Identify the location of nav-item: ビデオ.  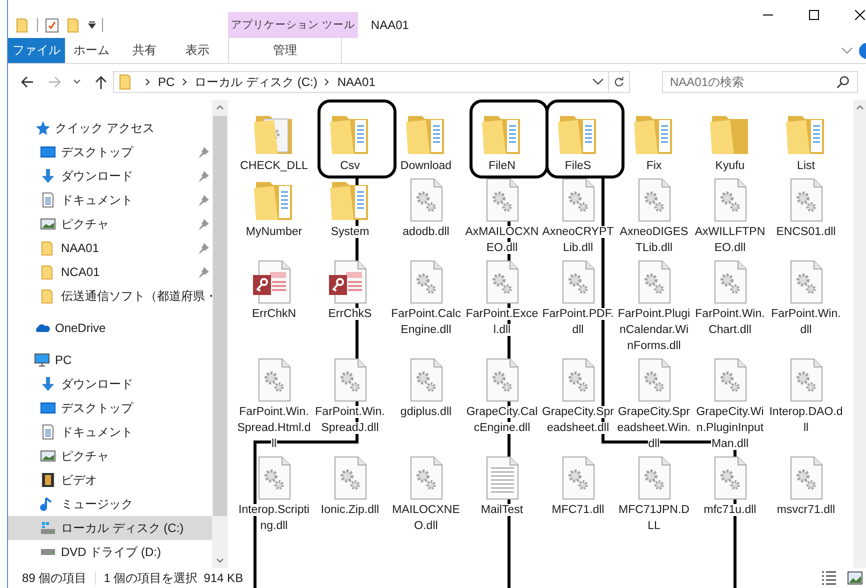
(110, 480).